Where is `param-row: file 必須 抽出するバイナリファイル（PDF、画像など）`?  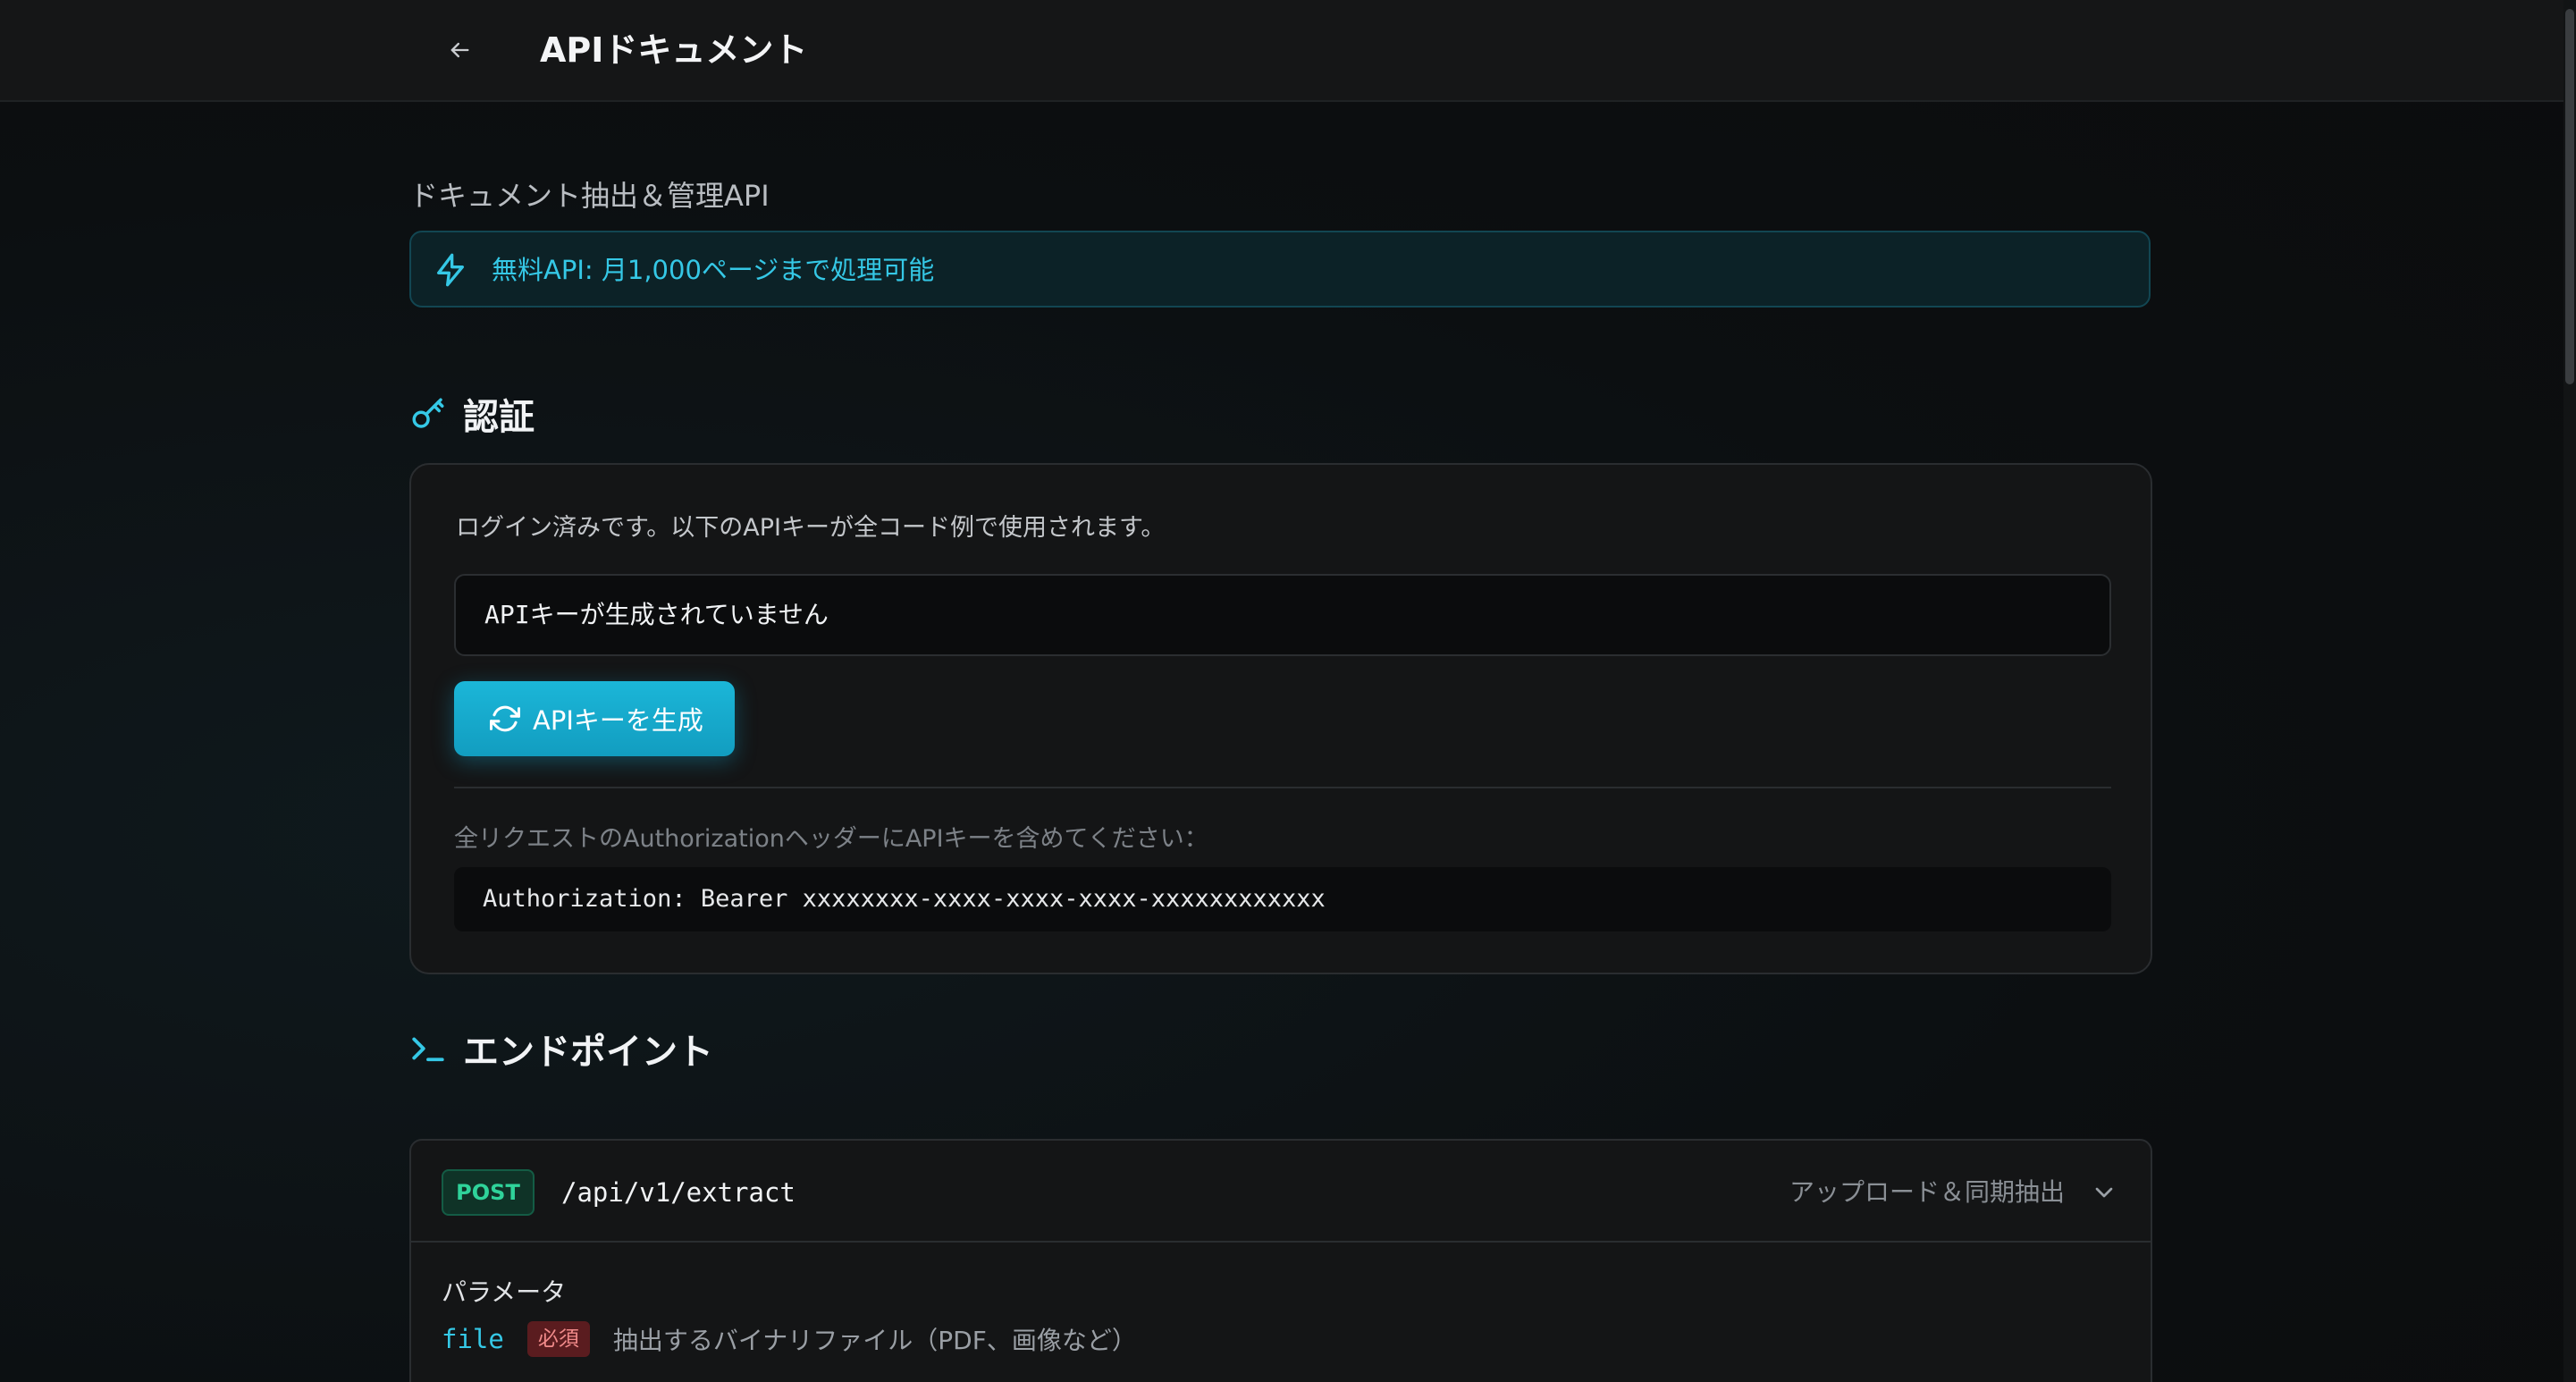 param-row: file 必須 抽出するバイナリファイル（PDF、画像など） is located at coordinates (790, 1339).